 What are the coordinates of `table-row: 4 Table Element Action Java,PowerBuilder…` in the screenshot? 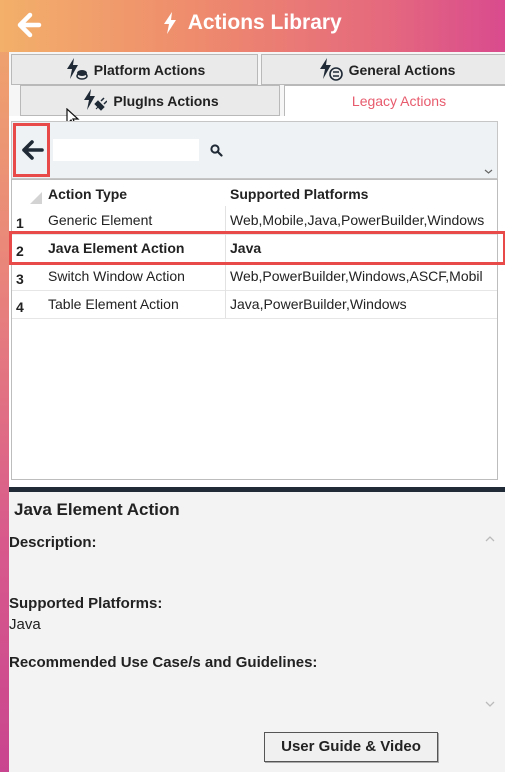 It's located at (254, 304).